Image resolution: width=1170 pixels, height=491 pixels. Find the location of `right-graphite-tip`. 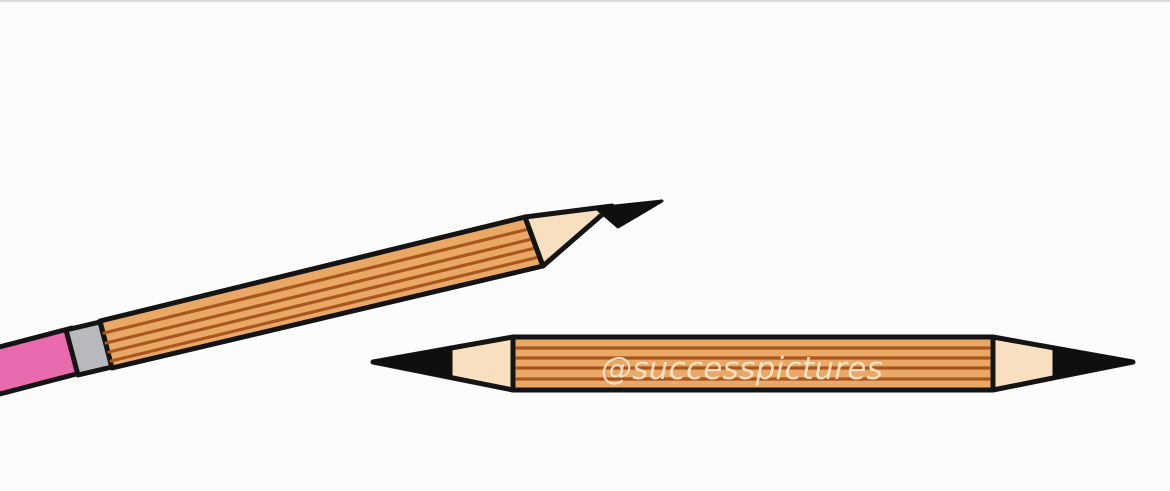

right-graphite-tip is located at coordinates (1093, 362).